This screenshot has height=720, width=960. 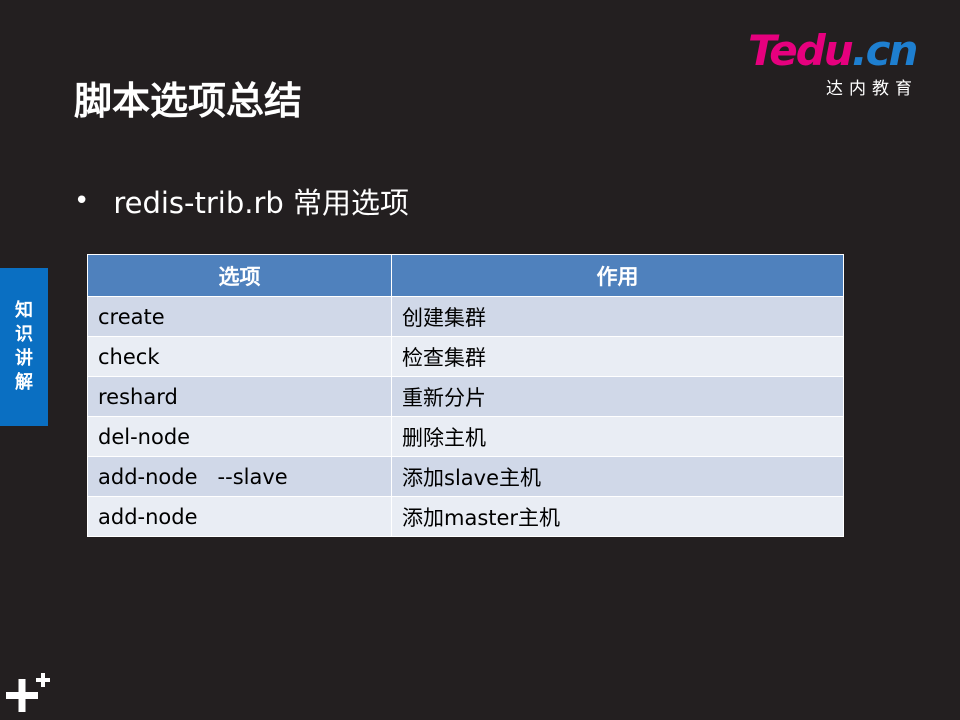 What do you see at coordinates (239, 476) in the screenshot?
I see `option-cell: add-node --slave` at bounding box center [239, 476].